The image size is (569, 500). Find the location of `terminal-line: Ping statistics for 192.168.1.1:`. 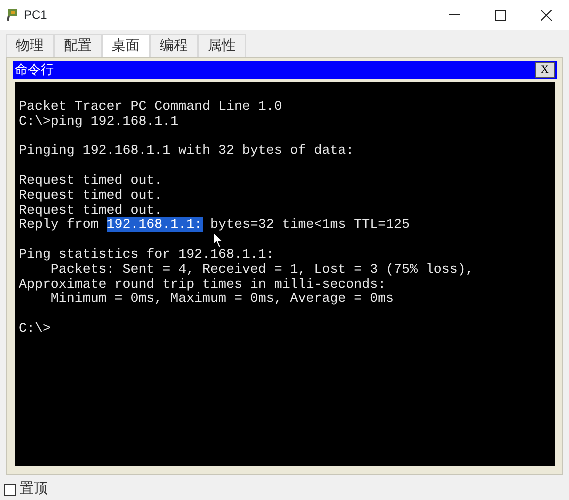

terminal-line: Ping statistics for 192.168.1.1: is located at coordinates (146, 255).